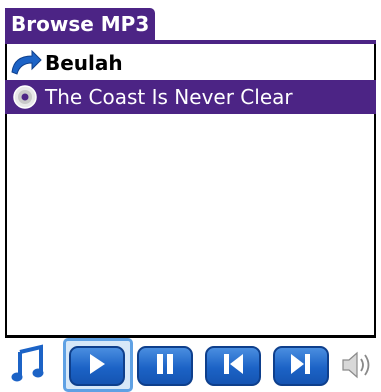  What do you see at coordinates (169, 97) in the screenshot?
I see `list-item-label: The Coast Is Never Clear` at bounding box center [169, 97].